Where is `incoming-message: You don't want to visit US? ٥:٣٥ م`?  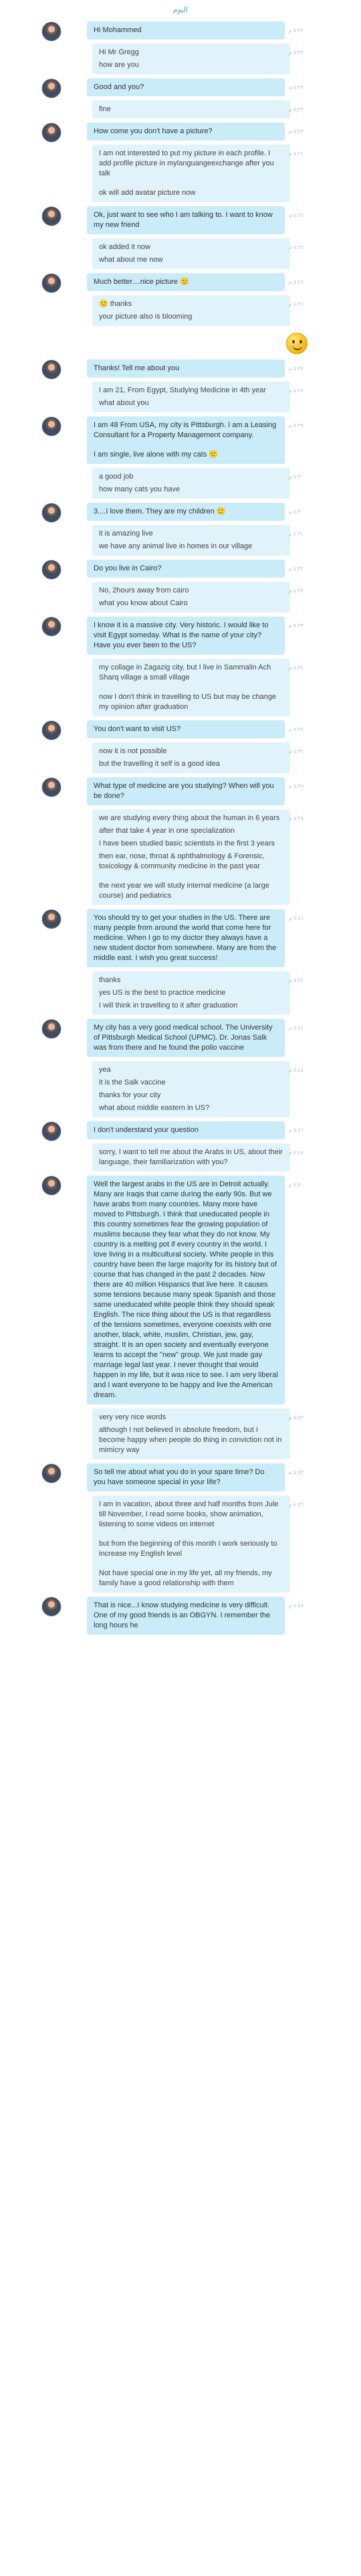
incoming-message: You don't want to visit US? ٥:٣٥ م is located at coordinates (180, 730).